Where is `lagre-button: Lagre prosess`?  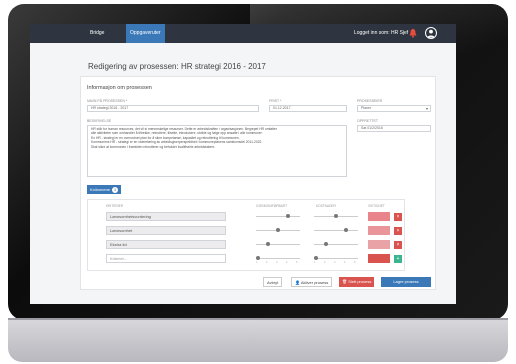
lagre-button: Lagre prosess is located at coordinates (406, 282).